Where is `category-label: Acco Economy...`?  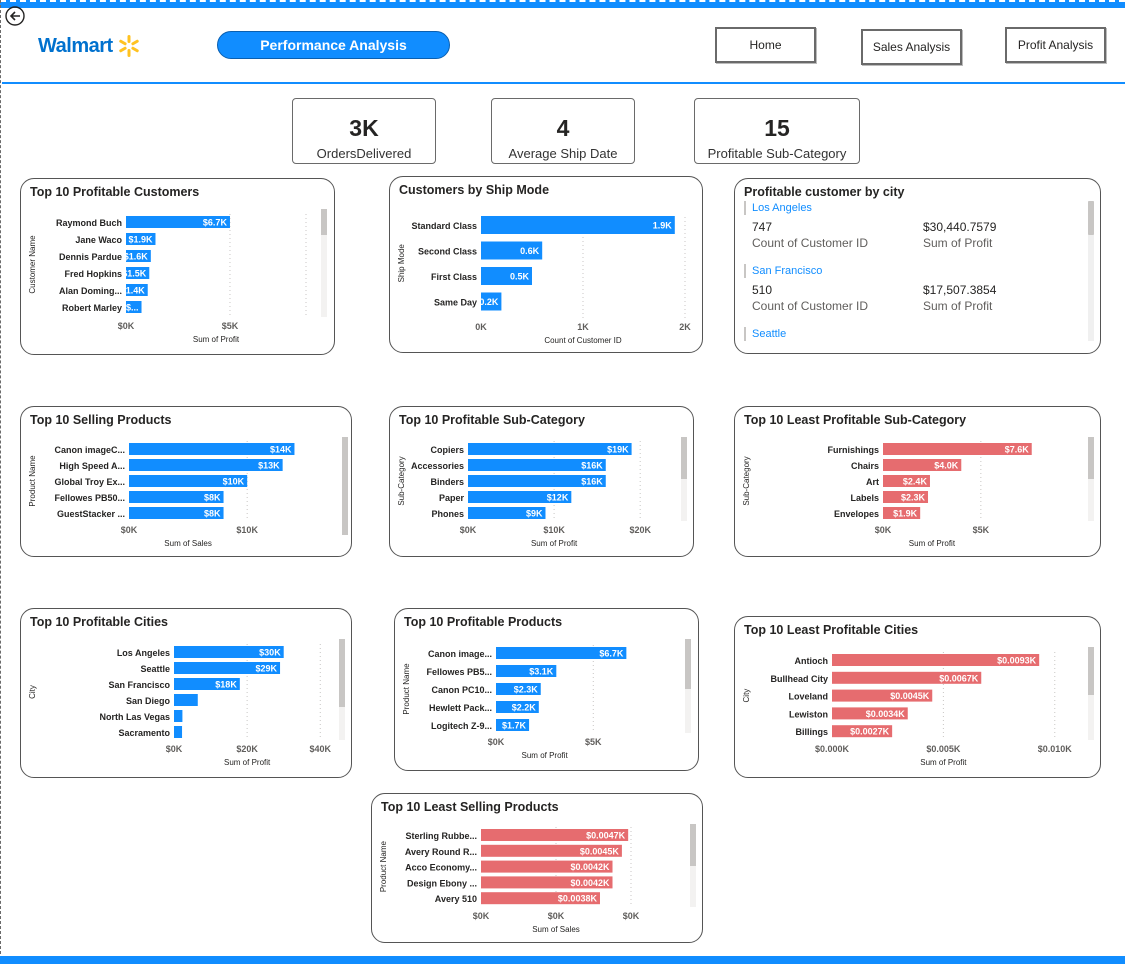
category-label: Acco Economy... is located at coordinates (441, 868).